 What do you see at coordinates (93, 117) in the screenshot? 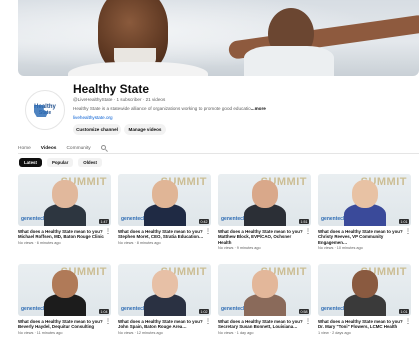
I see `channel-website-link: livehealthystate.org` at bounding box center [93, 117].